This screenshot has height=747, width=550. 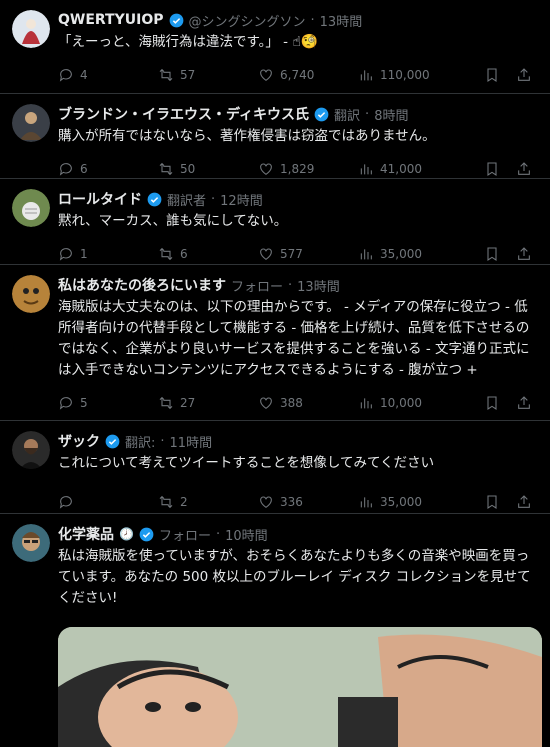 I want to click on translation-label: 翻訳, so click(x=347, y=114).